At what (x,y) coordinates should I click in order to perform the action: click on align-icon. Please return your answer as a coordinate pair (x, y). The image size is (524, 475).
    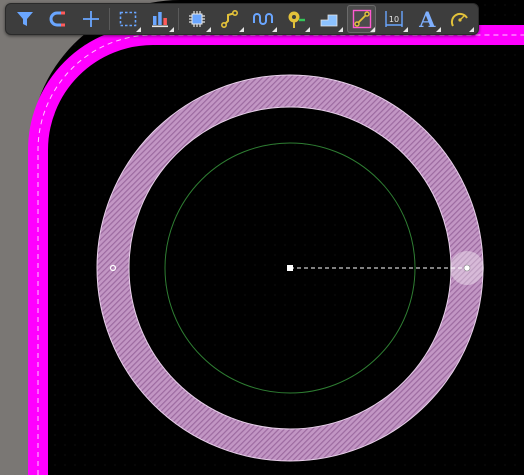
    Looking at the image, I should click on (160, 20).